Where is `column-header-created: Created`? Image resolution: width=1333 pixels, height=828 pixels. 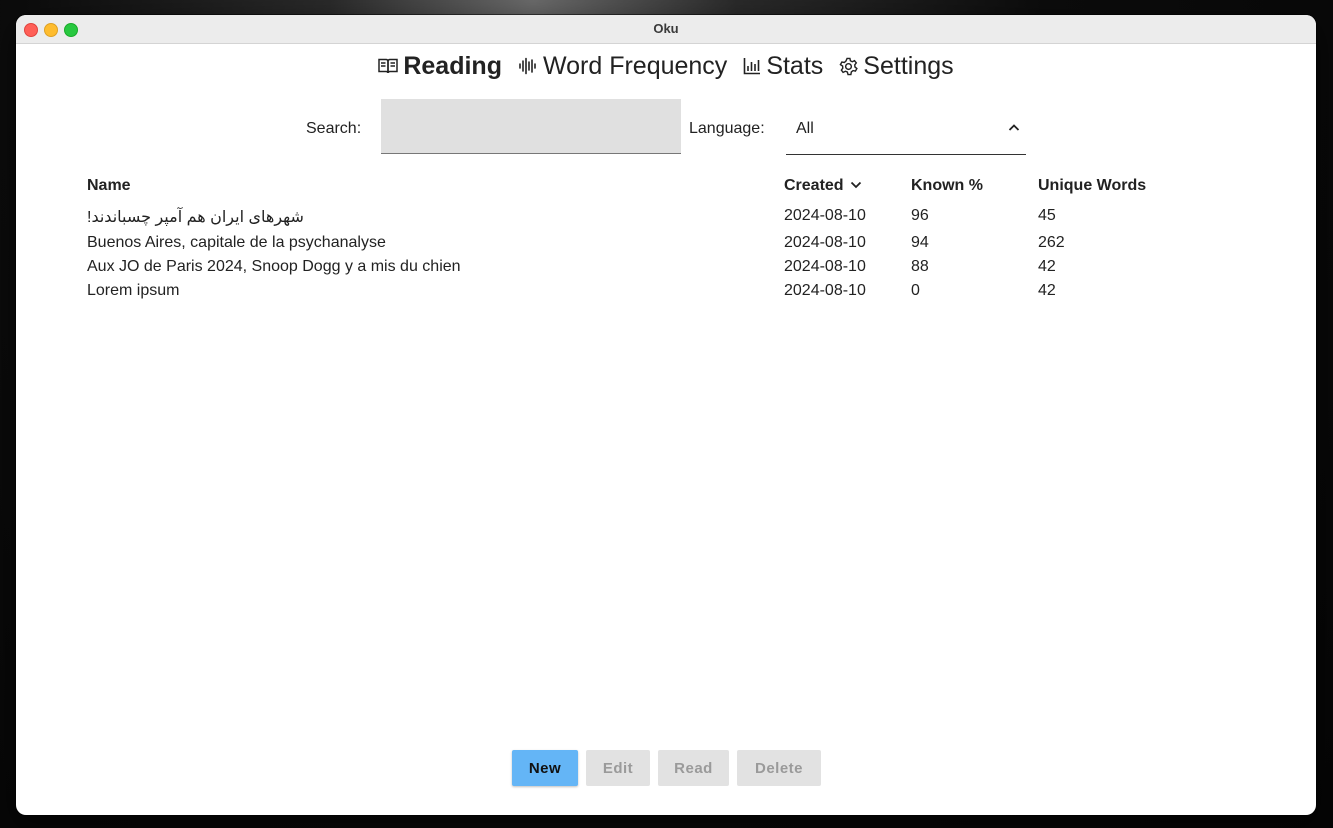
column-header-created: Created is located at coordinates (823, 186).